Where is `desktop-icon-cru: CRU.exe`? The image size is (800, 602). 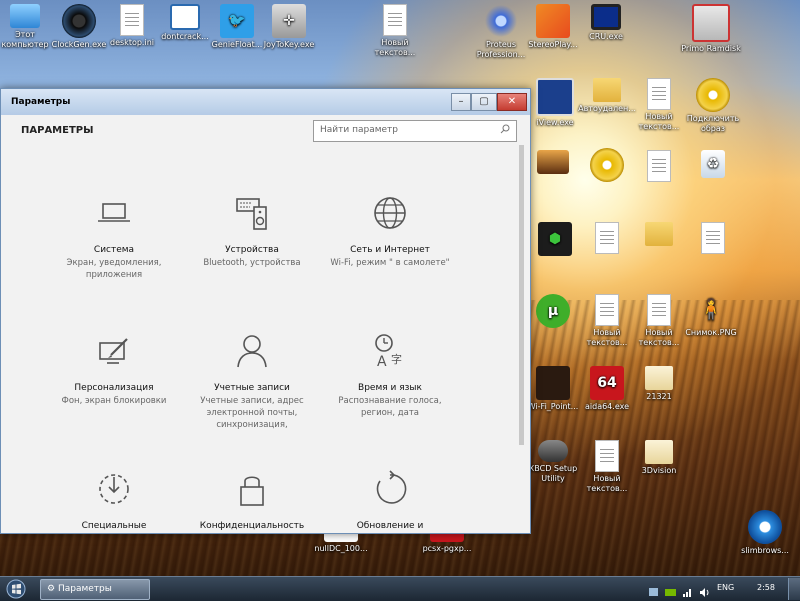
desktop-icon-cru: CRU.exe is located at coordinates (606, 23).